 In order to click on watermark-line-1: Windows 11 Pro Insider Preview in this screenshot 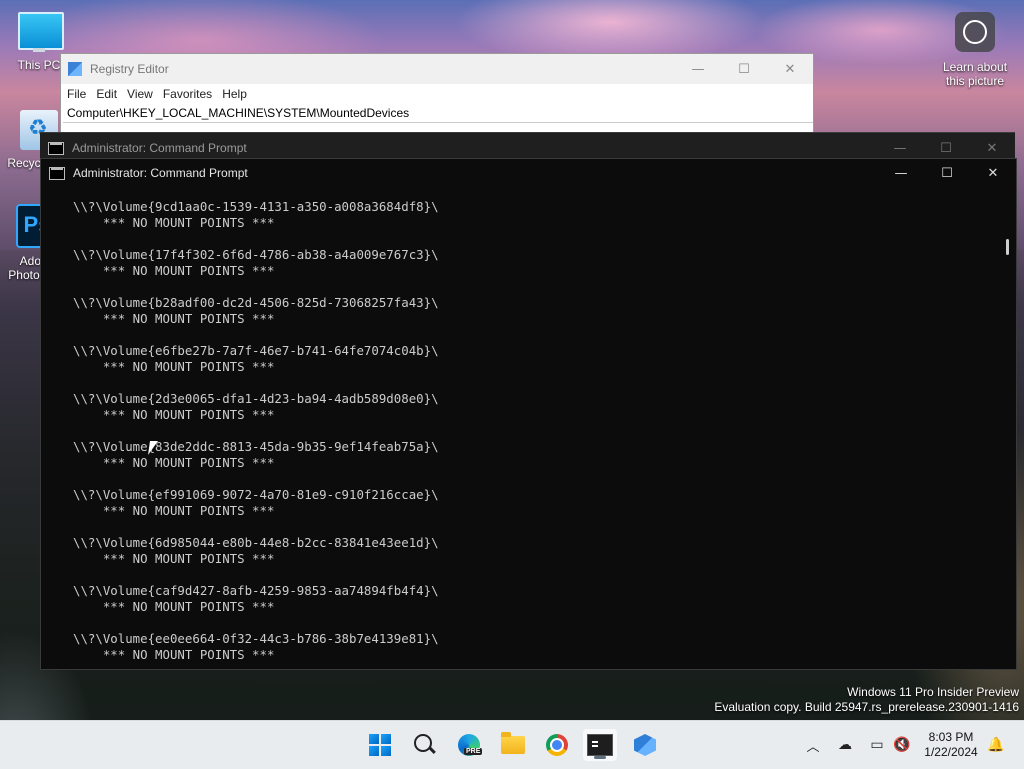, I will do `click(933, 692)`.